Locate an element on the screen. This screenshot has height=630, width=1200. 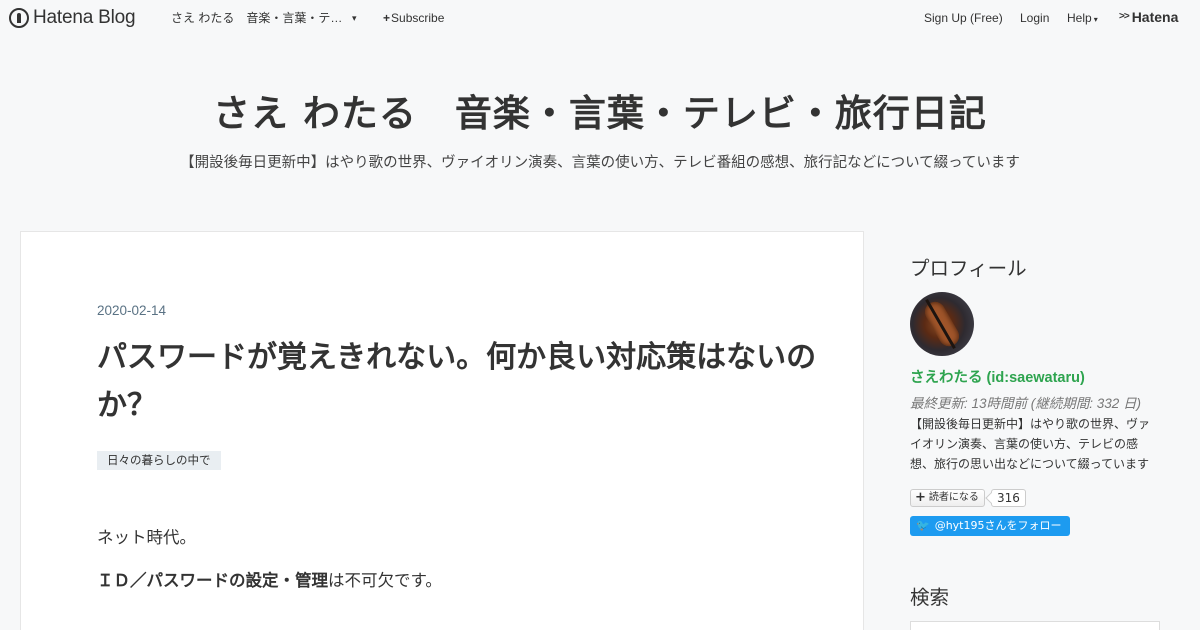
brand-name: Hatena Blog is located at coordinates (84, 17).